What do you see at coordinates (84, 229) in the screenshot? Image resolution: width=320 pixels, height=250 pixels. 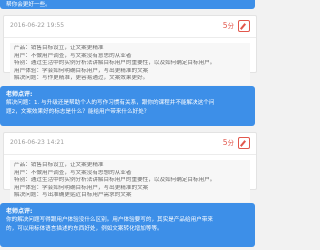 I see `comment-line: 的，可以用标体语言描述的东西好处，例如文案转化增加等等。` at bounding box center [84, 229].